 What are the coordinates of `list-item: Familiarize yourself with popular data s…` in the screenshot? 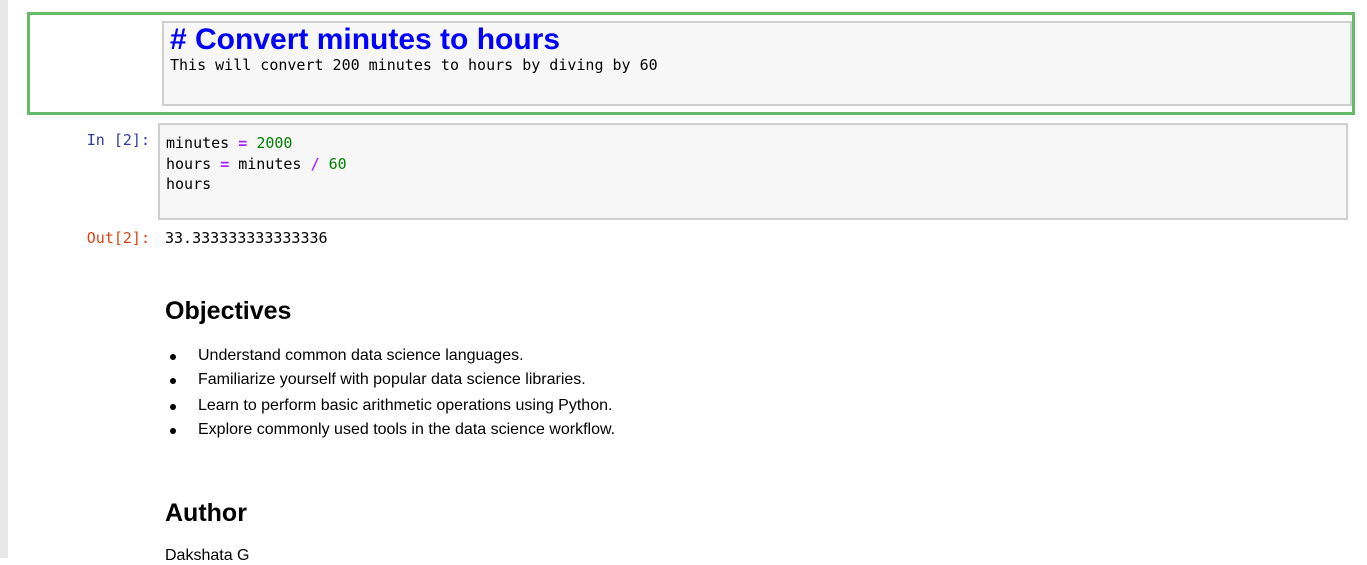 It's located at (565, 380).